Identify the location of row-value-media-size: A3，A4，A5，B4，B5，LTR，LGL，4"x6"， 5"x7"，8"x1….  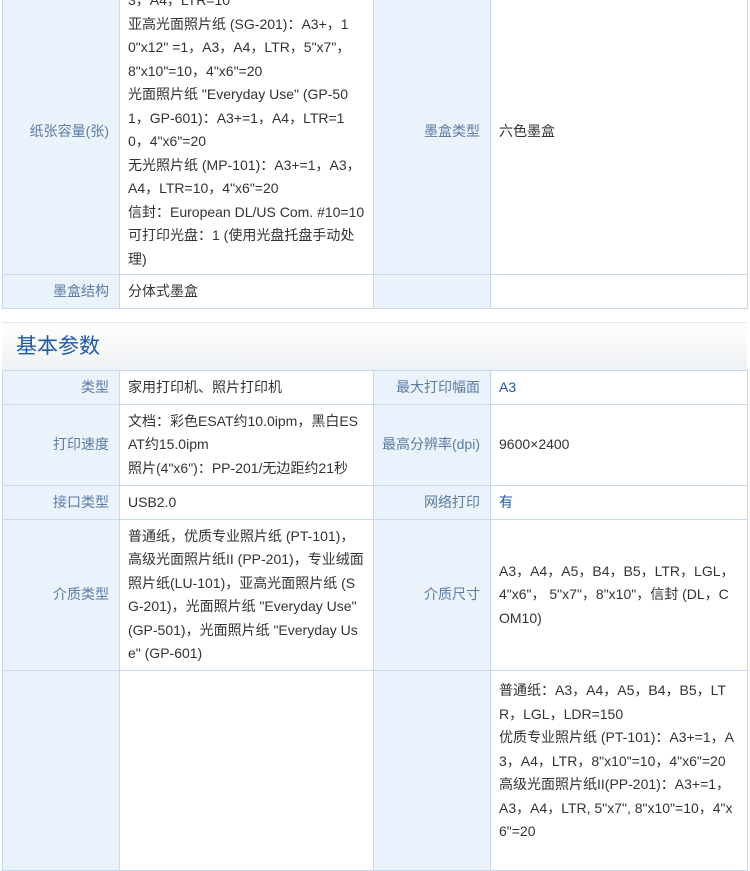
(619, 595).